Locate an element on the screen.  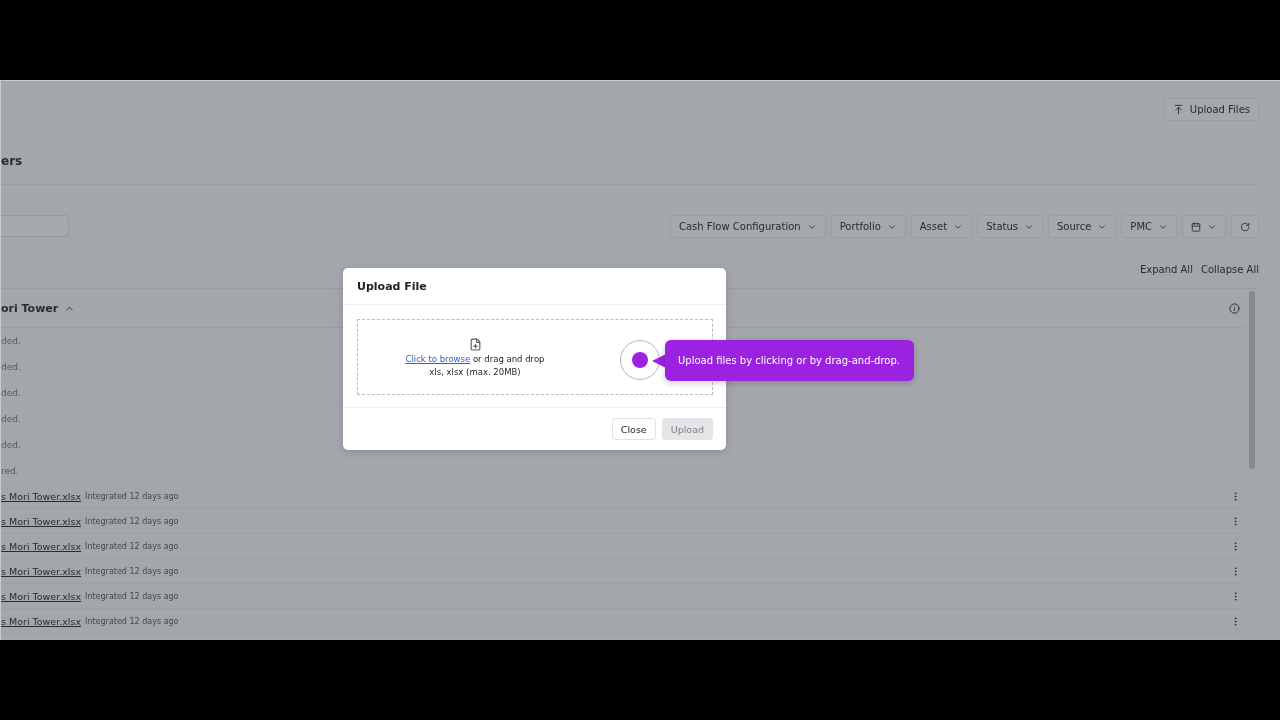
refresh-icon is located at coordinates (1245, 226).